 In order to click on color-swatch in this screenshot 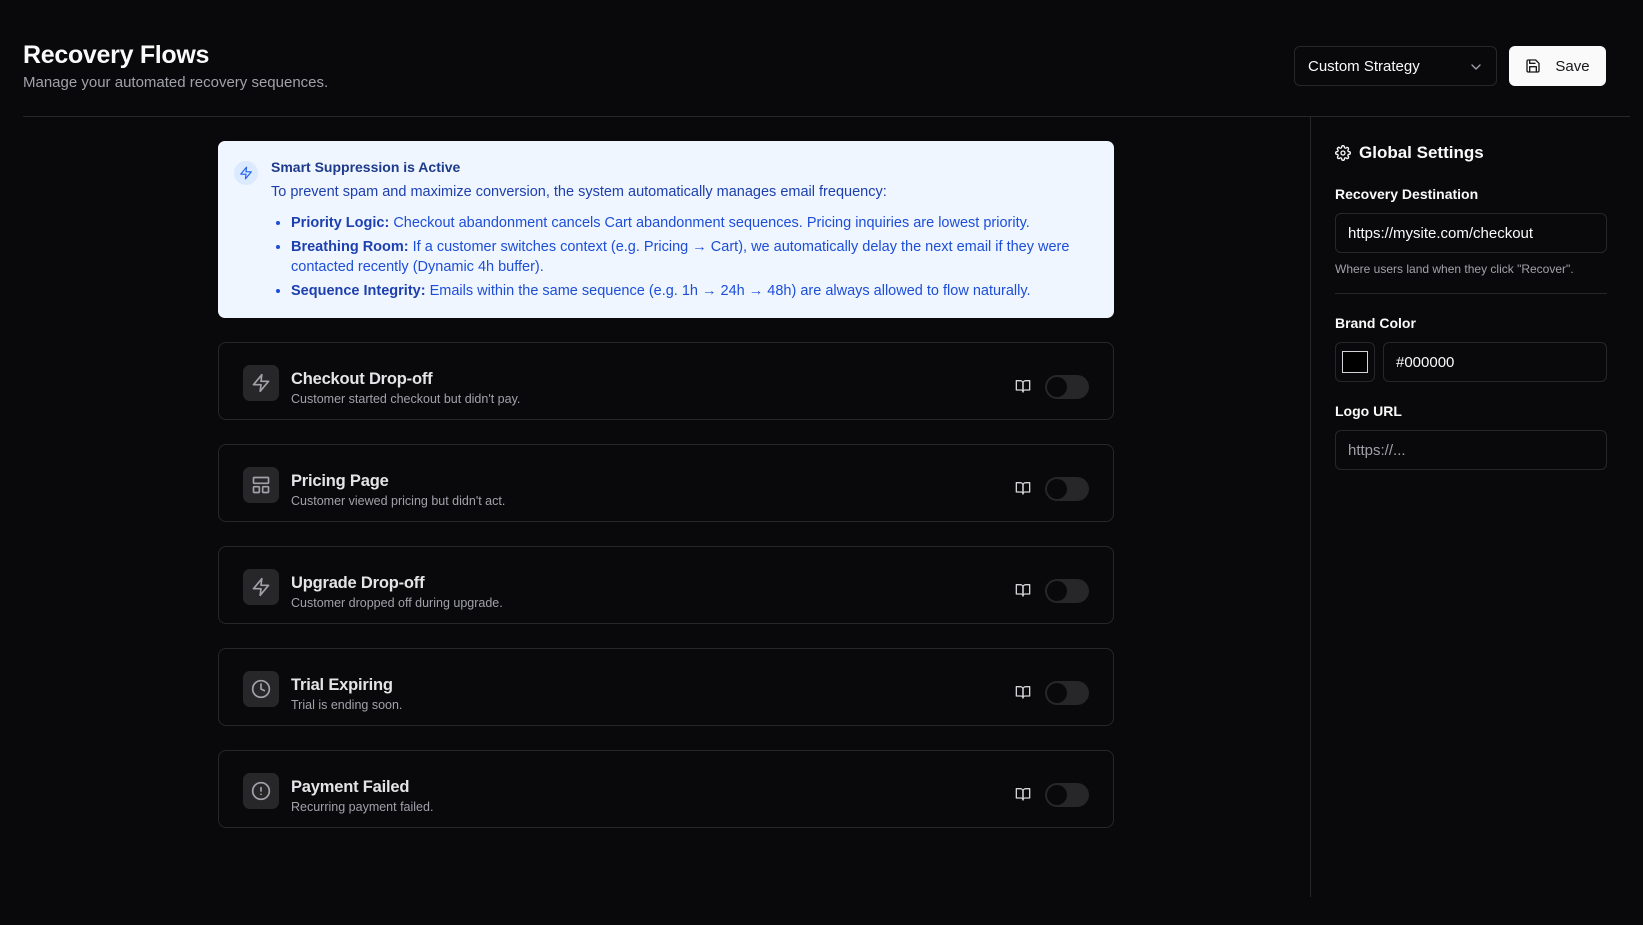, I will do `click(1355, 362)`.